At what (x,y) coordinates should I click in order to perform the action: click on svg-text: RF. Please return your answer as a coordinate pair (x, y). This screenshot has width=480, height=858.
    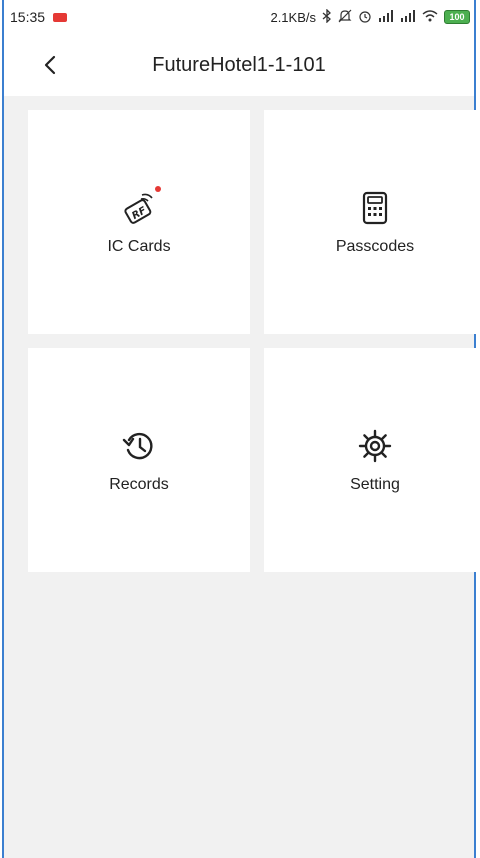
    Looking at the image, I should click on (139, 213).